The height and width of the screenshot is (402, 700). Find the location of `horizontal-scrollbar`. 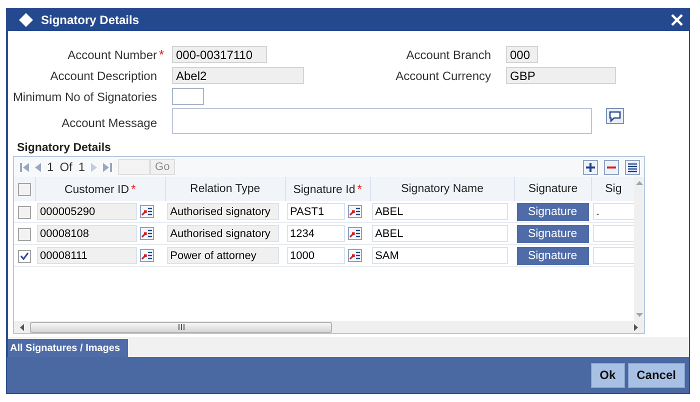

horizontal-scrollbar is located at coordinates (329, 327).